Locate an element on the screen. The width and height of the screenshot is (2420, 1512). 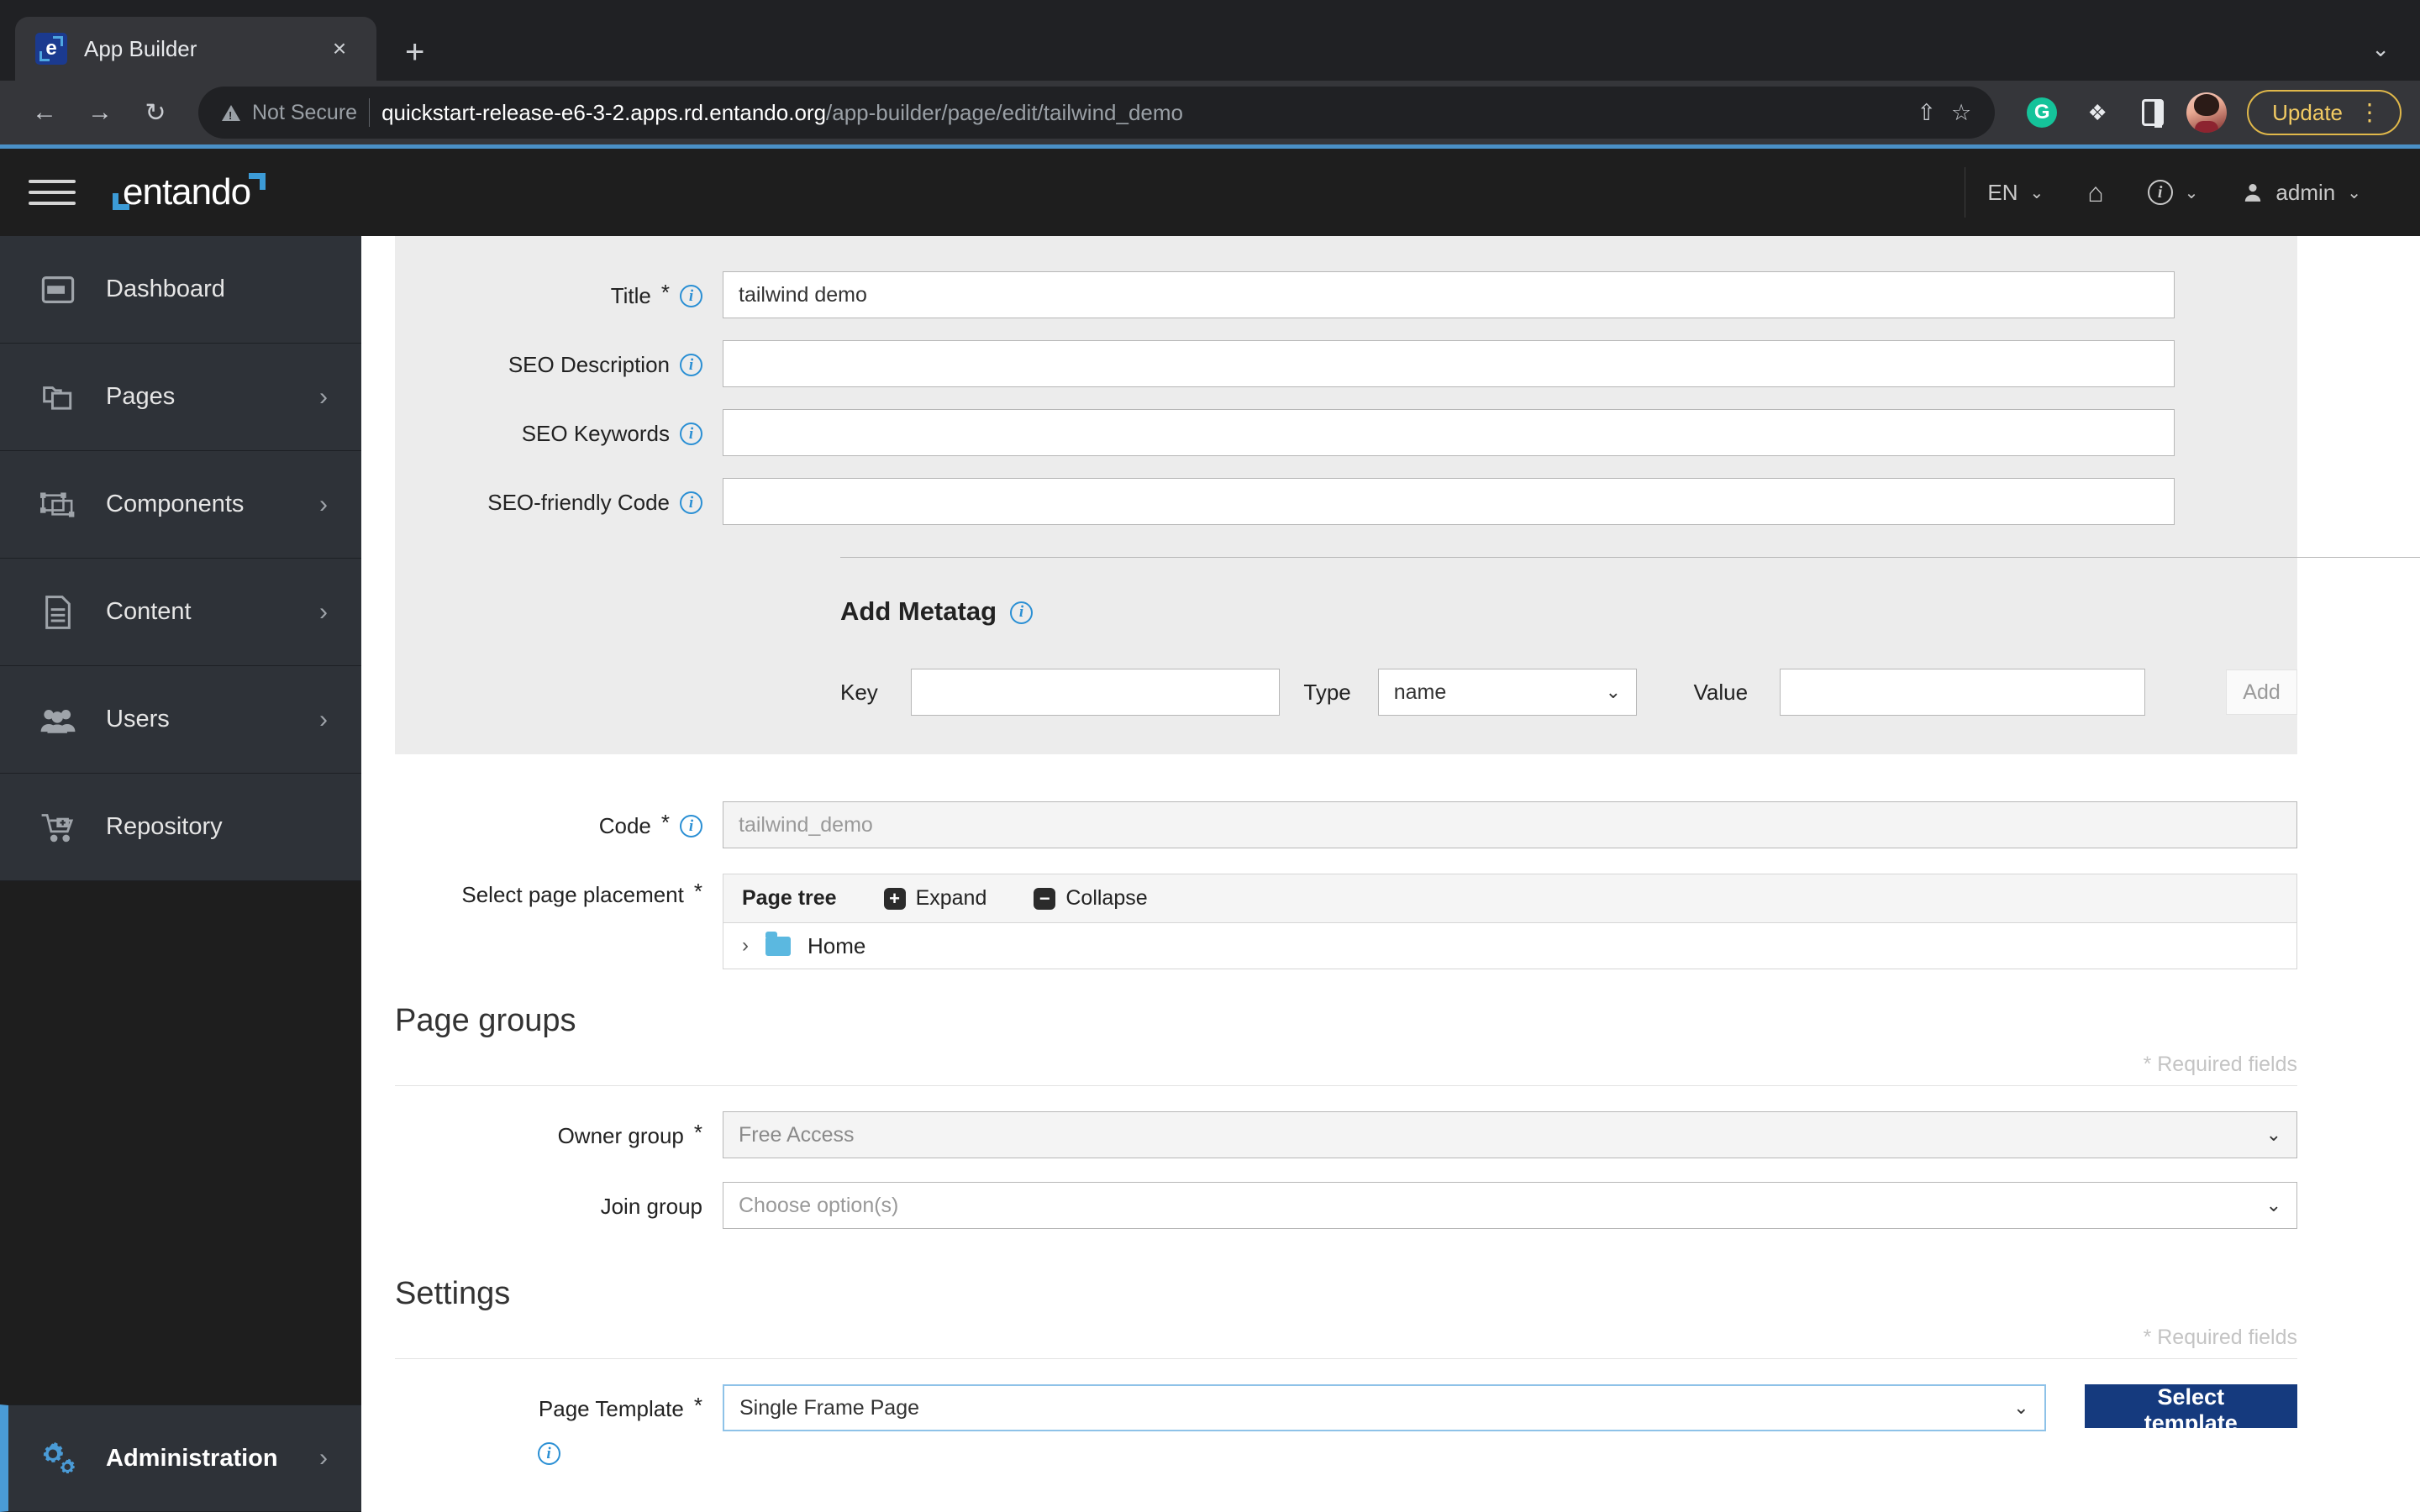
browser-tab: e App Builder × is located at coordinates (195, 49).